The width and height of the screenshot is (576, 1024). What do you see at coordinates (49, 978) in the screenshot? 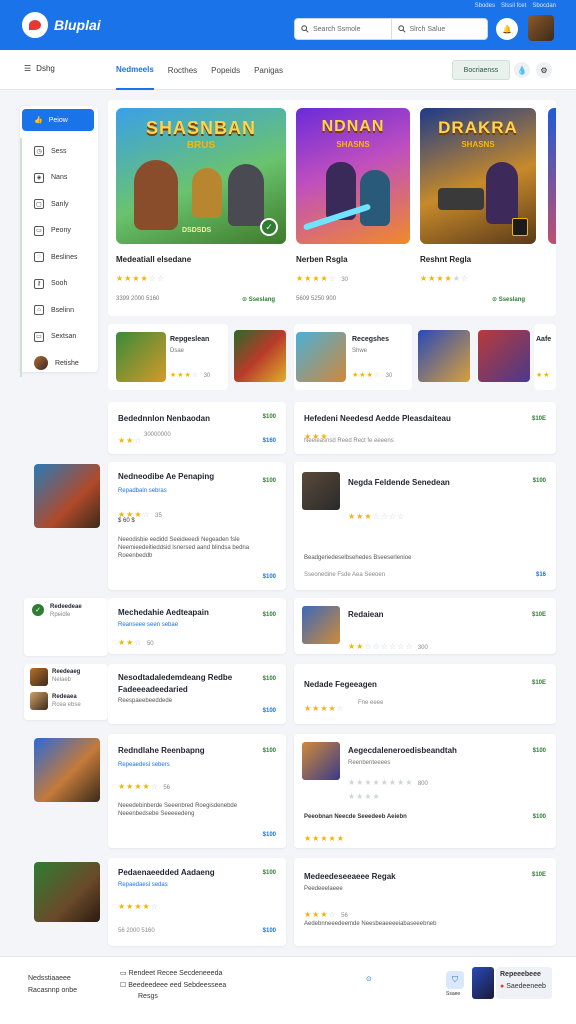
I see `footer-title: Nedsstiaaeee` at bounding box center [49, 978].